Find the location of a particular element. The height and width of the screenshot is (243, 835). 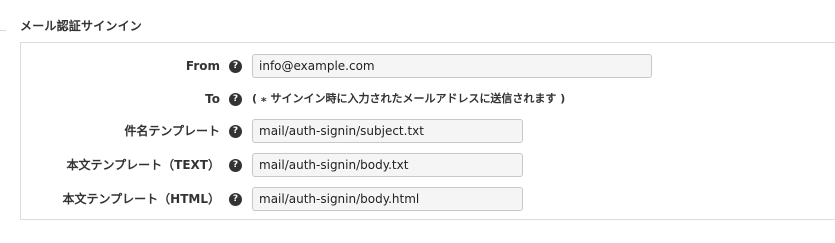

title-divider is located at coordinates (3, 30).